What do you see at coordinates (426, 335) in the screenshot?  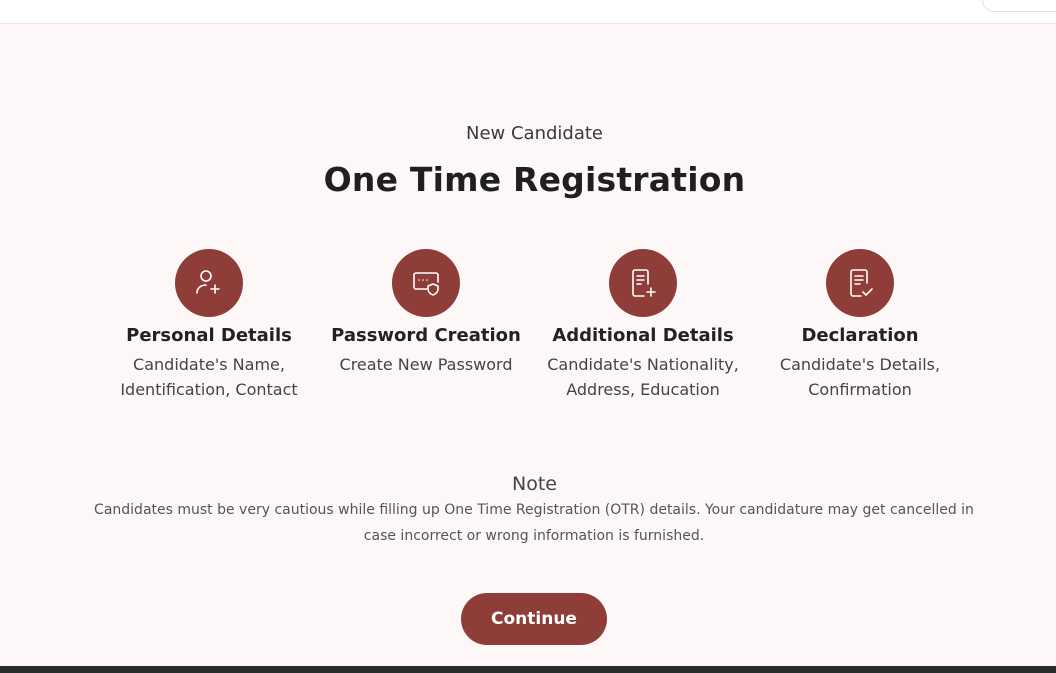 I see `step-title: Password Creation` at bounding box center [426, 335].